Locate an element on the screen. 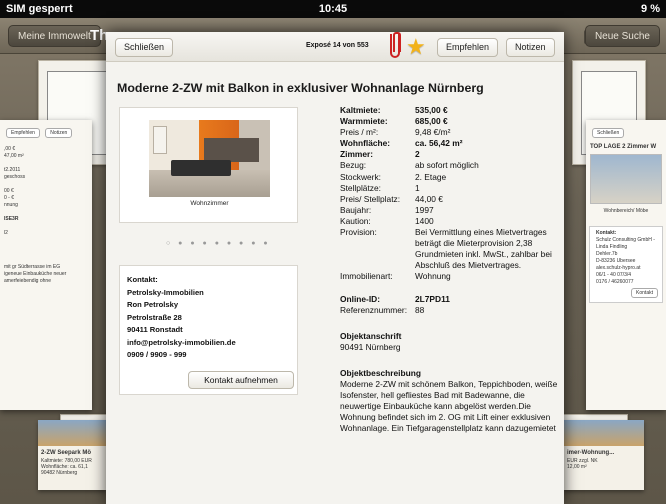 This screenshot has width=666, height=504. reference-row: Referenznummer: 88 is located at coordinates (382, 309).